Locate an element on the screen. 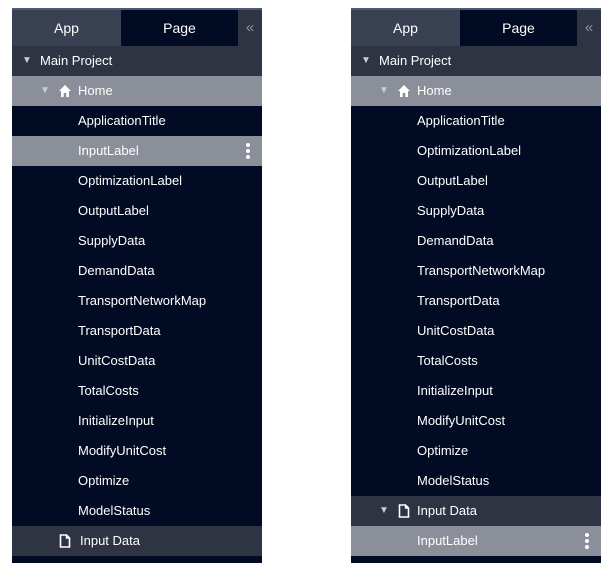 This screenshot has height=573, width=613. tree-page-row-input-data: Input Data is located at coordinates (137, 541).